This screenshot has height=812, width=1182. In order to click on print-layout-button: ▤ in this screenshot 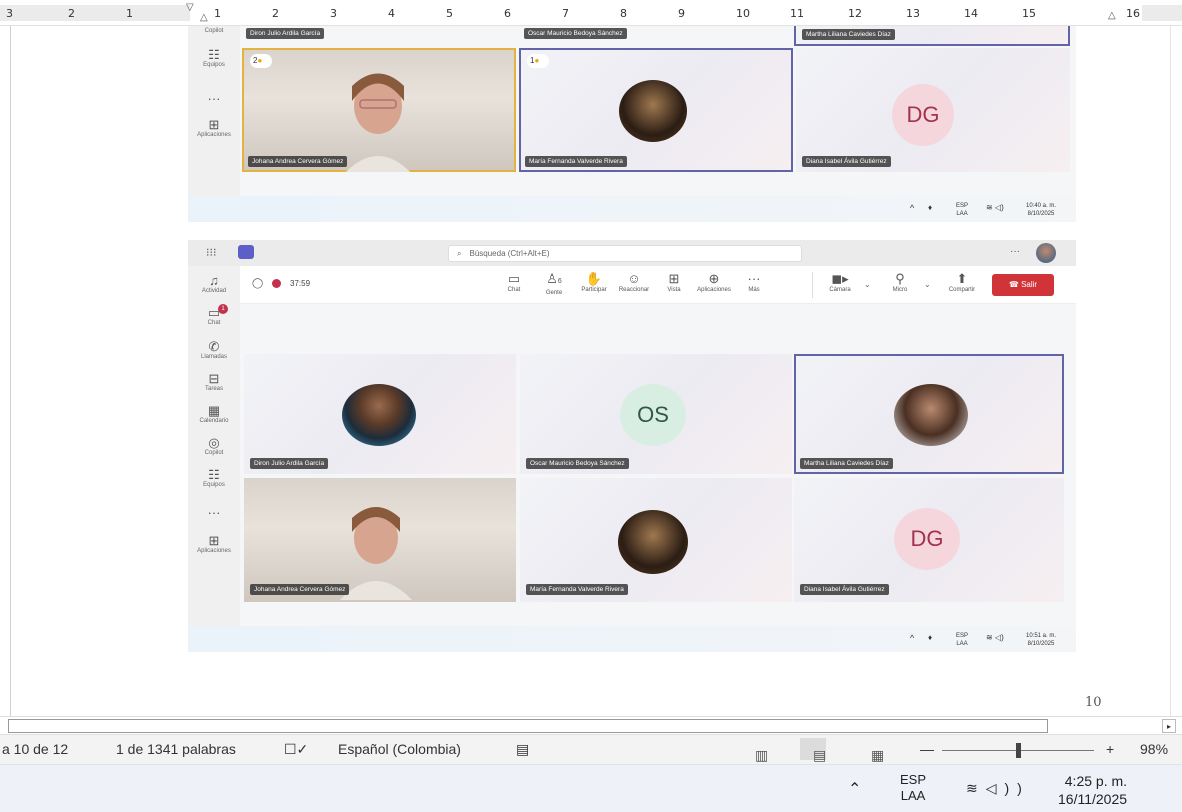, I will do `click(813, 750)`.